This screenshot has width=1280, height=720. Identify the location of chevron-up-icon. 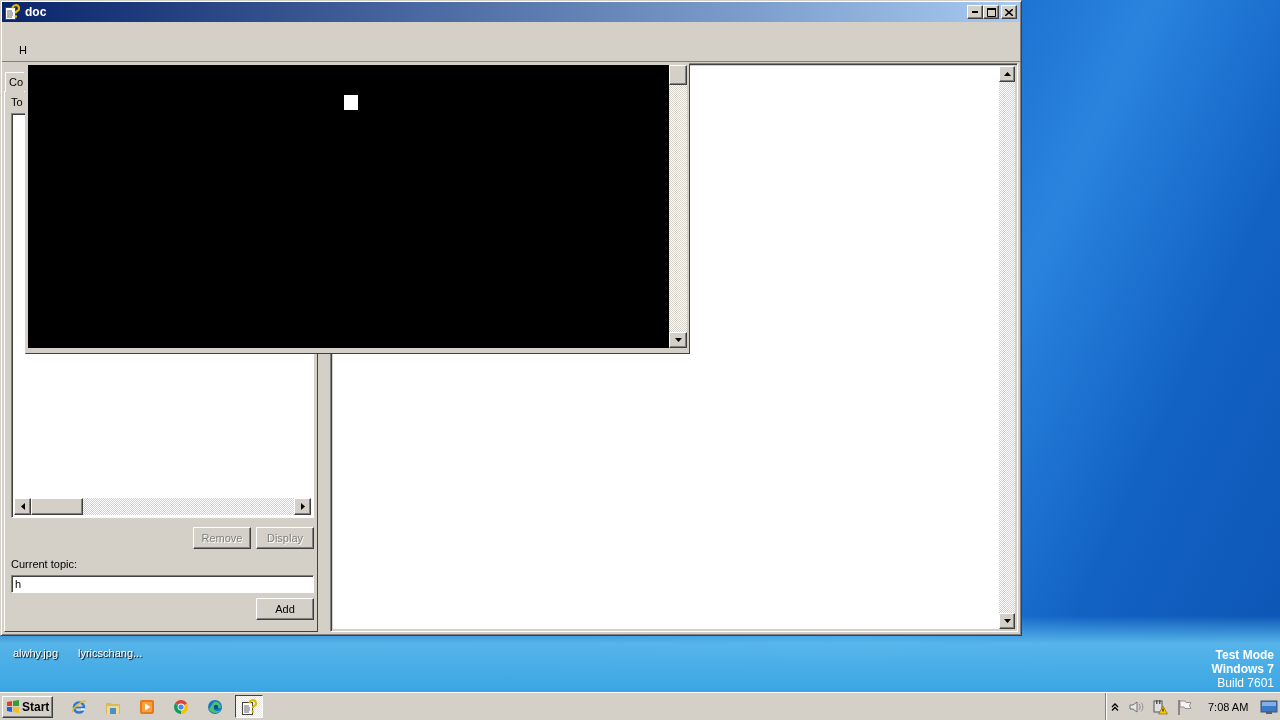
(1115, 706).